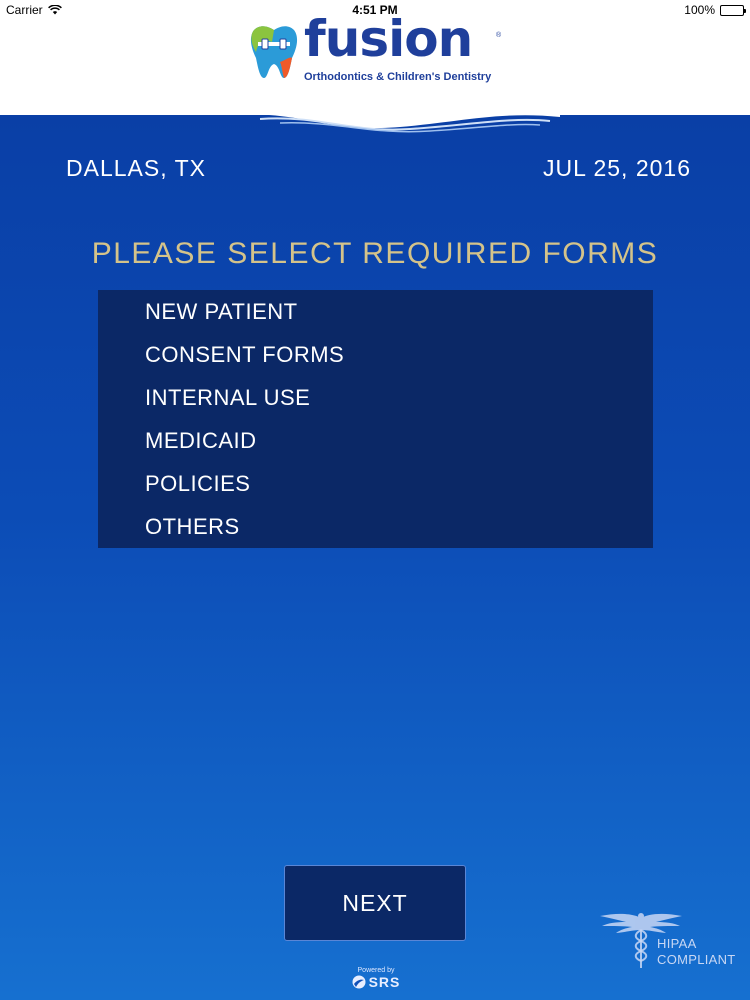  Describe the element at coordinates (375, 483) in the screenshot. I see `form-item-policies: POLICIES` at that location.